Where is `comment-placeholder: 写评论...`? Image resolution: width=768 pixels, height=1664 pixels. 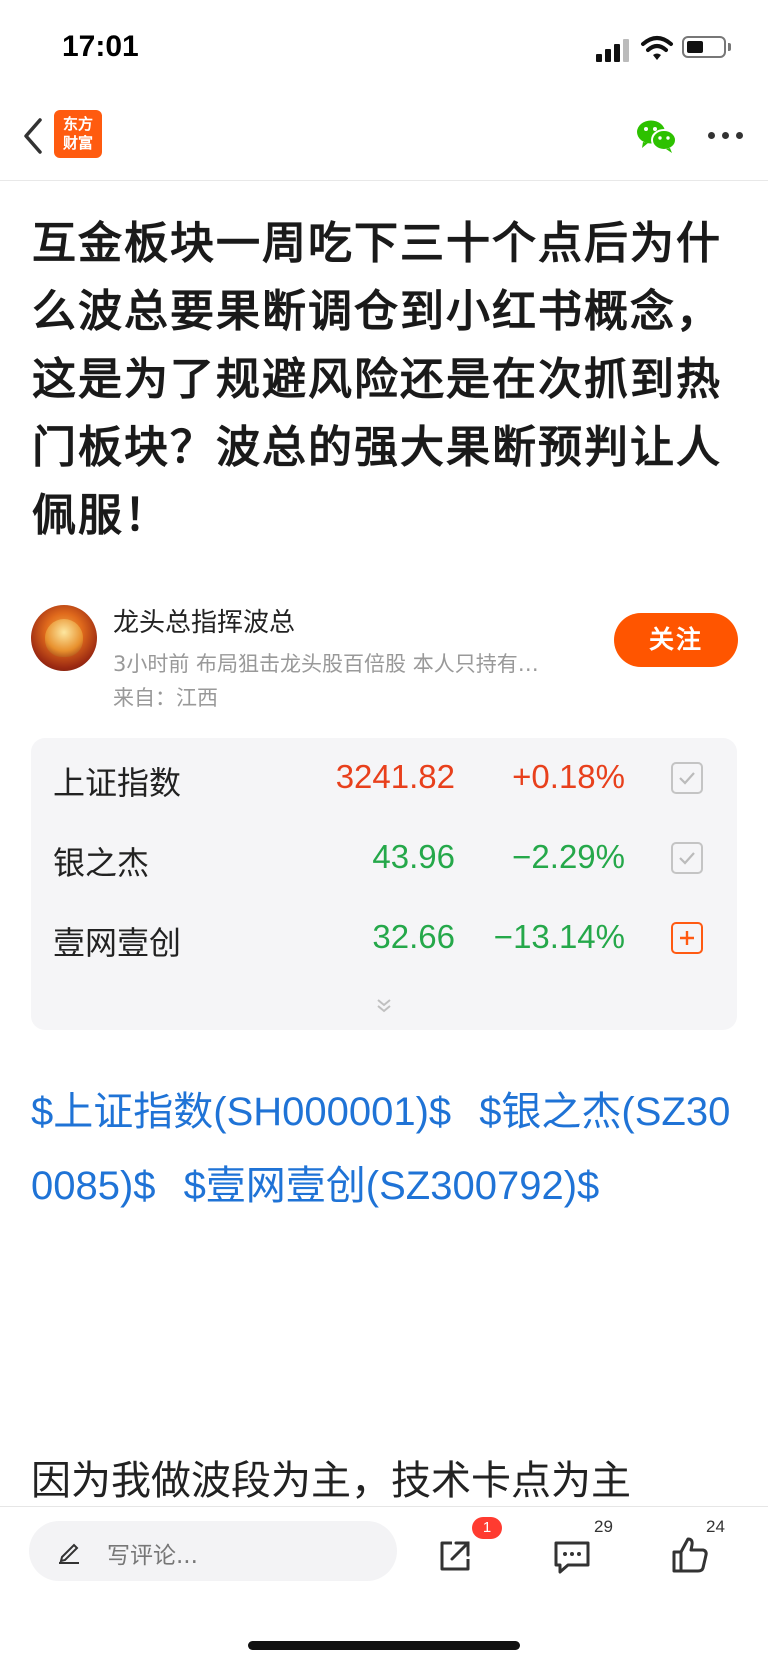 comment-placeholder: 写评论... is located at coordinates (152, 1556).